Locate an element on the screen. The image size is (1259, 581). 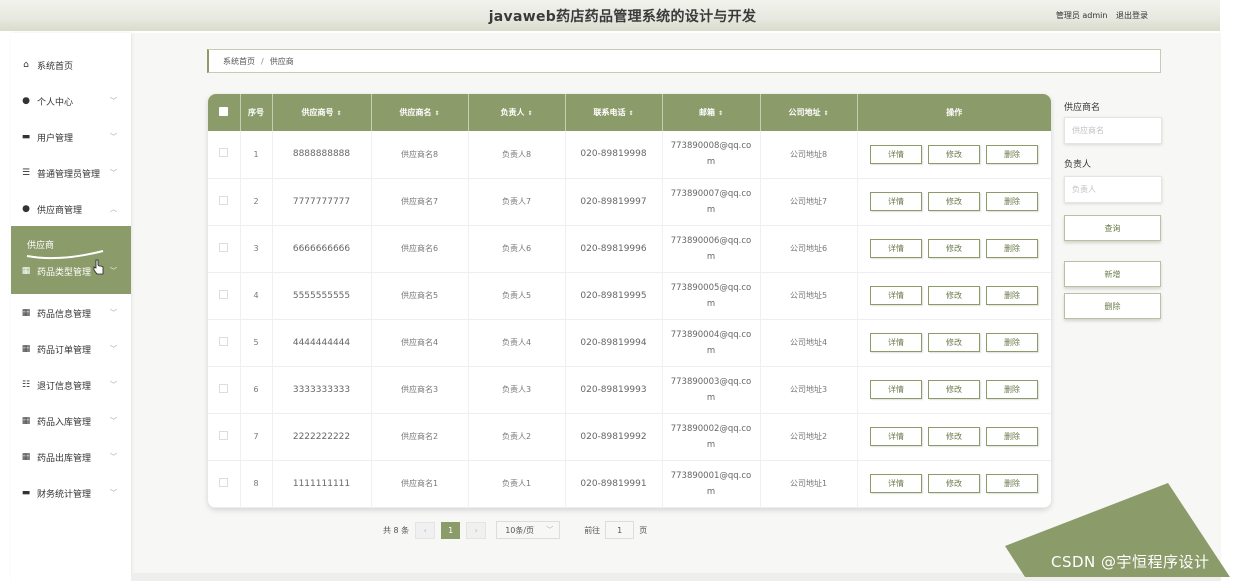
column-header-phone: 联系电话 ⇕ is located at coordinates (614, 112).